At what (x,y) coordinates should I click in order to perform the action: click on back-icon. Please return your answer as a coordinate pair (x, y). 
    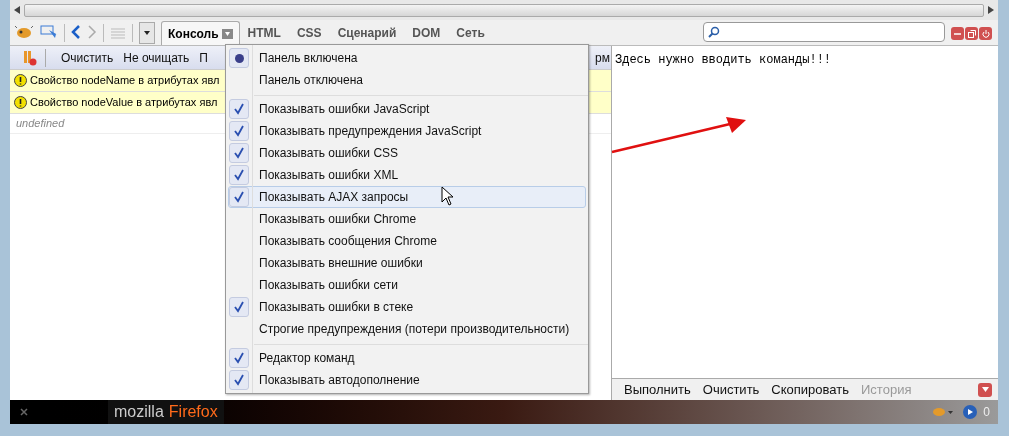
    Looking at the image, I should click on (76, 32).